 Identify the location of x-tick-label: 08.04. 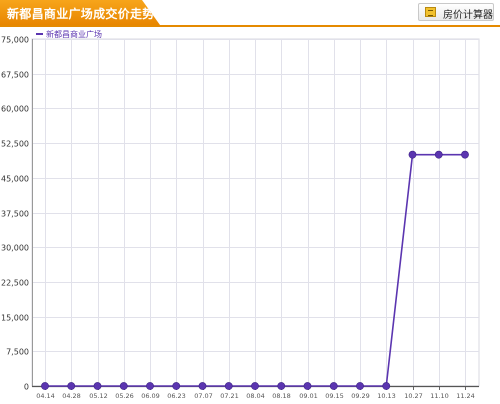
(255, 396).